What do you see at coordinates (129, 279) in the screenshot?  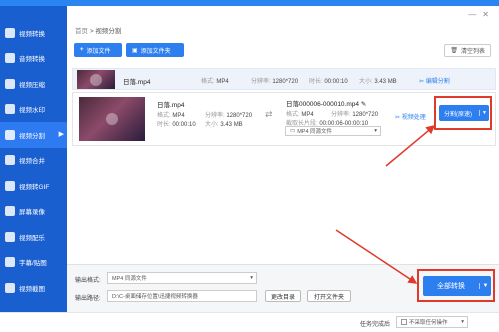 I see `output-format-dropdown-value: MP4 同源文件` at bounding box center [129, 279].